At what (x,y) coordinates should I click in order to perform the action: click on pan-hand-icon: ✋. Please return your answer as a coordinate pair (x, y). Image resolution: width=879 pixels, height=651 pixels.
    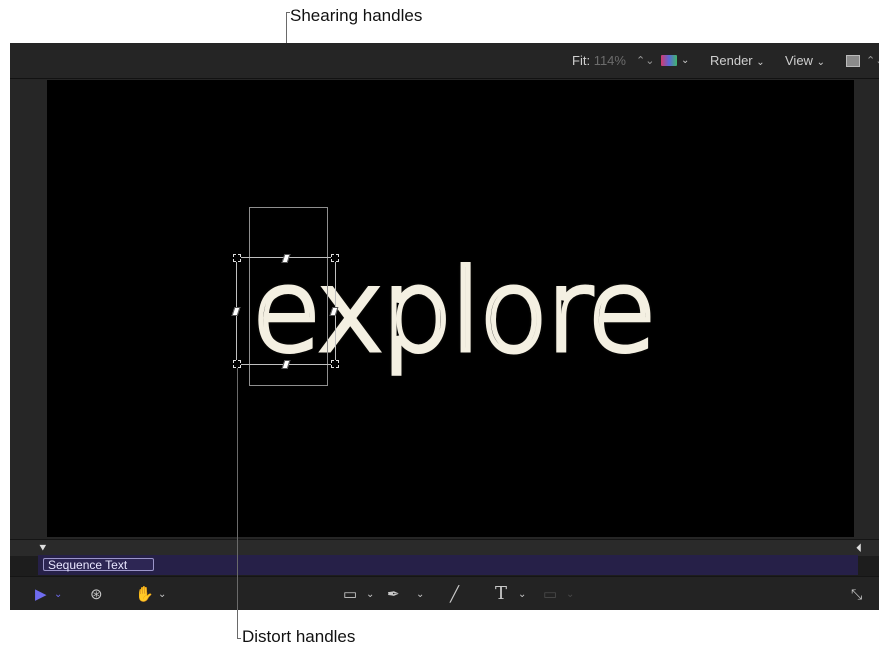
    Looking at the image, I should click on (144, 594).